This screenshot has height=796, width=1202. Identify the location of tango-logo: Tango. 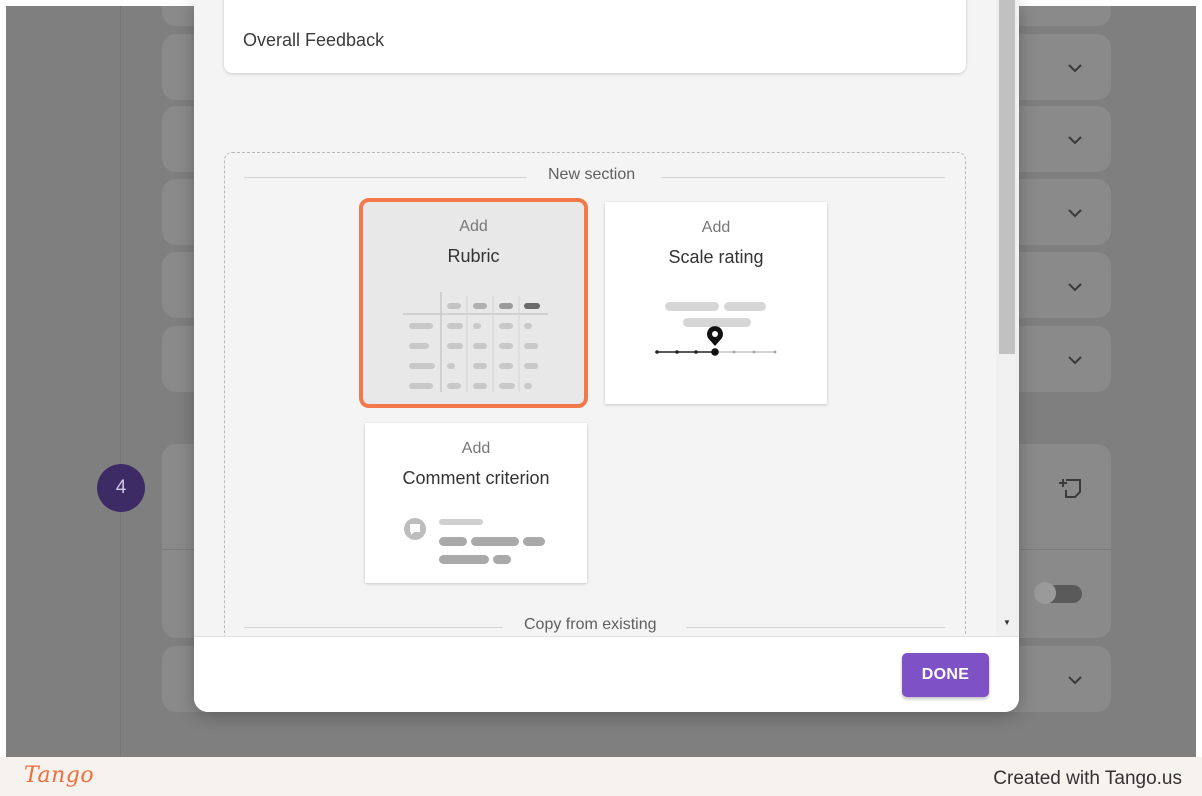
(59, 775).